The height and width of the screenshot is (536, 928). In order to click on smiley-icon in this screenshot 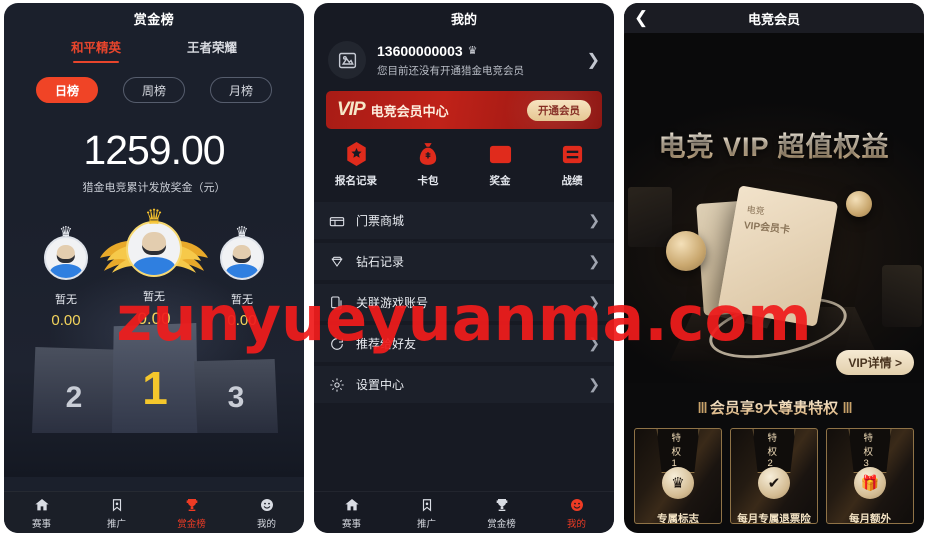, I will do `click(576, 505)`.